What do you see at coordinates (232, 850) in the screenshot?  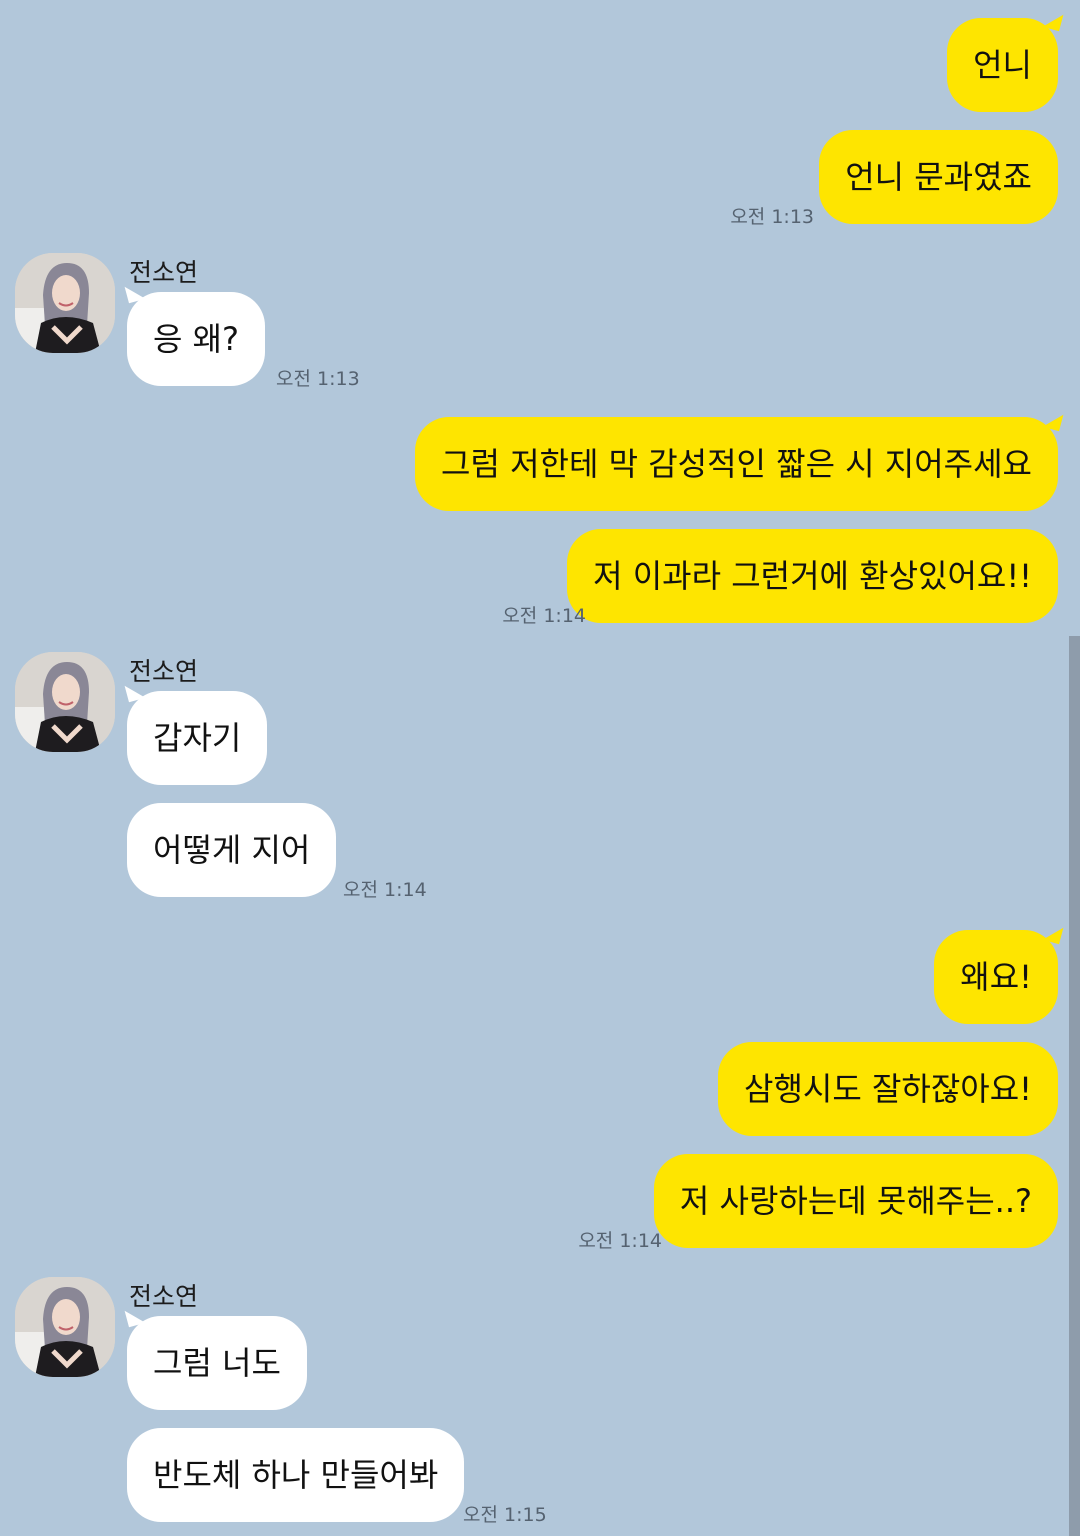 I see `their-message-bubble: 어떻게 지어` at bounding box center [232, 850].